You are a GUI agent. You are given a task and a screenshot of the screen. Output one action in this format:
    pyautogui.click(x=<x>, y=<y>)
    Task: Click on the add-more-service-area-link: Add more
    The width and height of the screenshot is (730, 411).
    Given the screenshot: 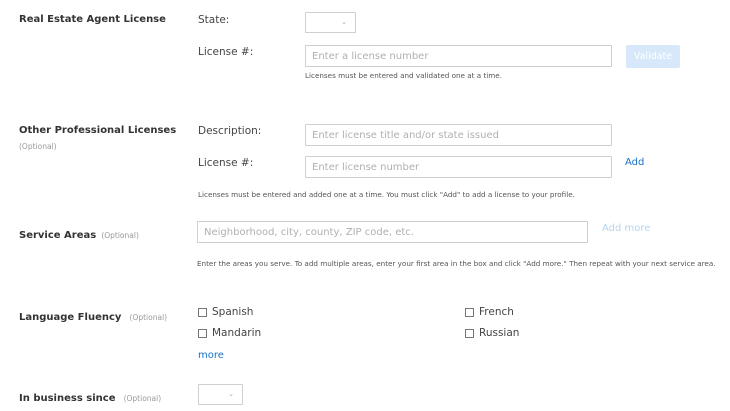 What is the action you would take?
    pyautogui.click(x=626, y=228)
    